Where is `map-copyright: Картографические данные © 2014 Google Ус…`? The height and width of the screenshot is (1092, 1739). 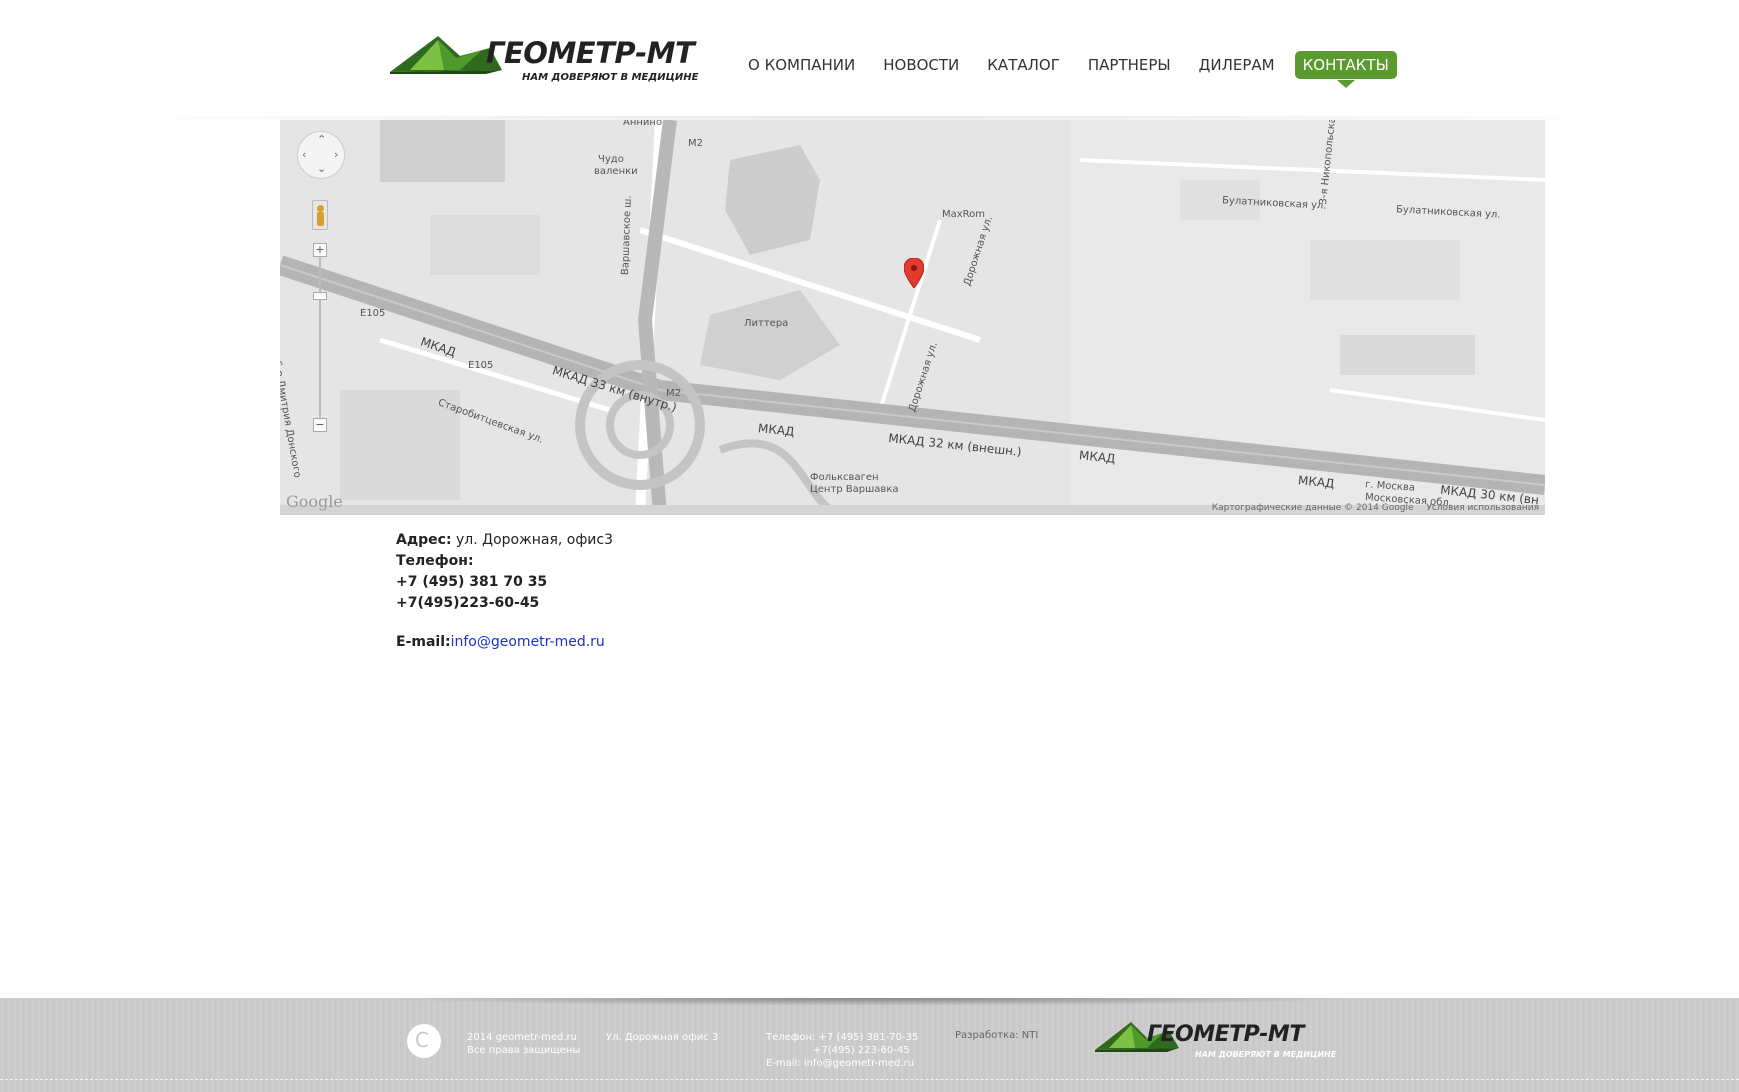
map-copyright: Картографические данные © 2014 Google Ус… is located at coordinates (1370, 508).